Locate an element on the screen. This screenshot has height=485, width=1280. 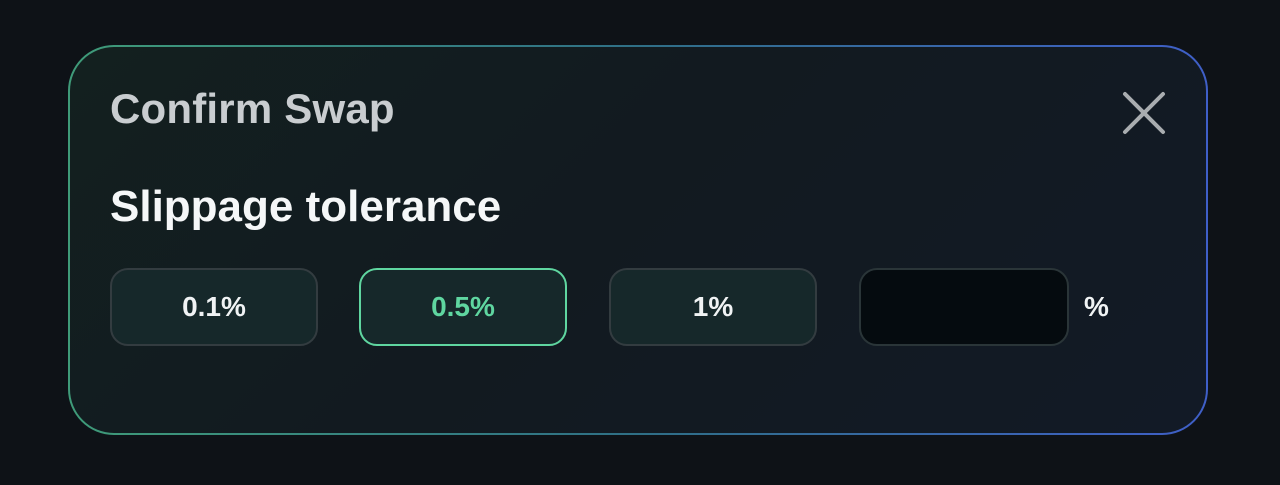
slippage-option-0-1: 0.1% is located at coordinates (214, 307).